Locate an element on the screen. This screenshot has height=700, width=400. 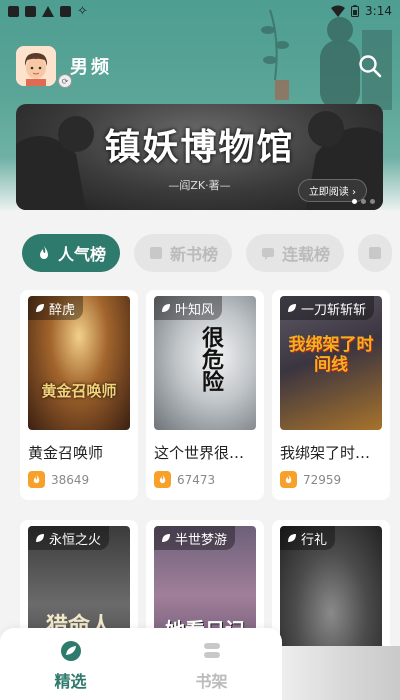
author-tag: 叶知风 is located at coordinates (188, 308).